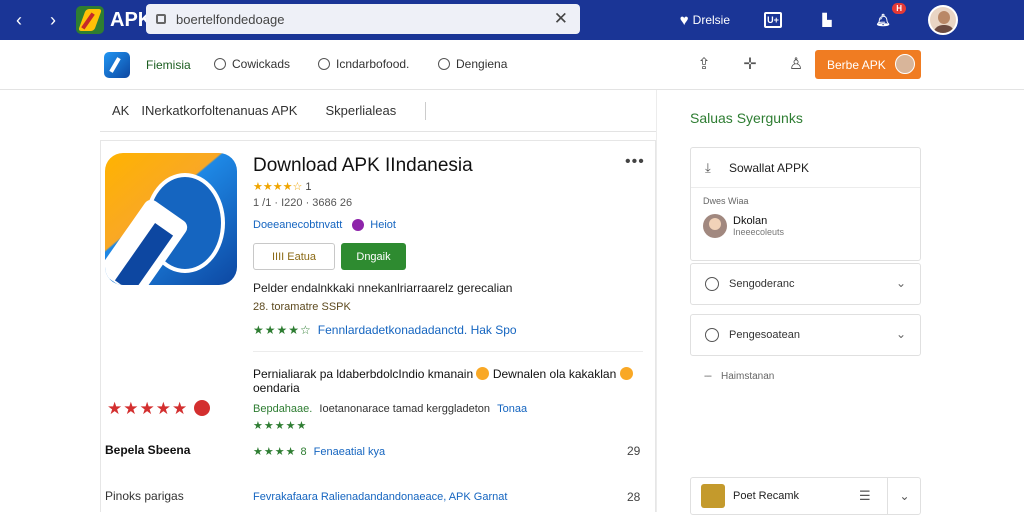 Image resolution: width=1024 pixels, height=515 pixels. Describe the element at coordinates (827, 20) in the screenshot. I see `grid-icon: ▙` at that location.